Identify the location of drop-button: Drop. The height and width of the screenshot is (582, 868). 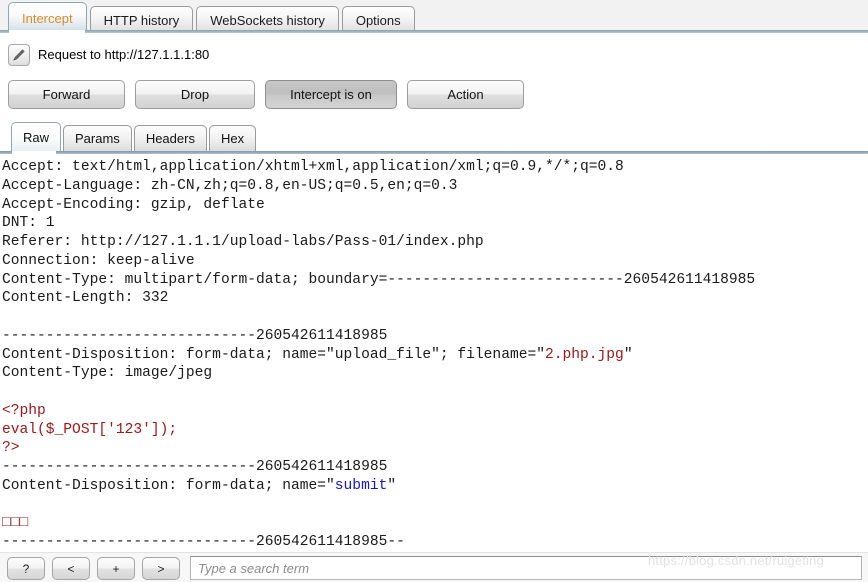
(195, 94).